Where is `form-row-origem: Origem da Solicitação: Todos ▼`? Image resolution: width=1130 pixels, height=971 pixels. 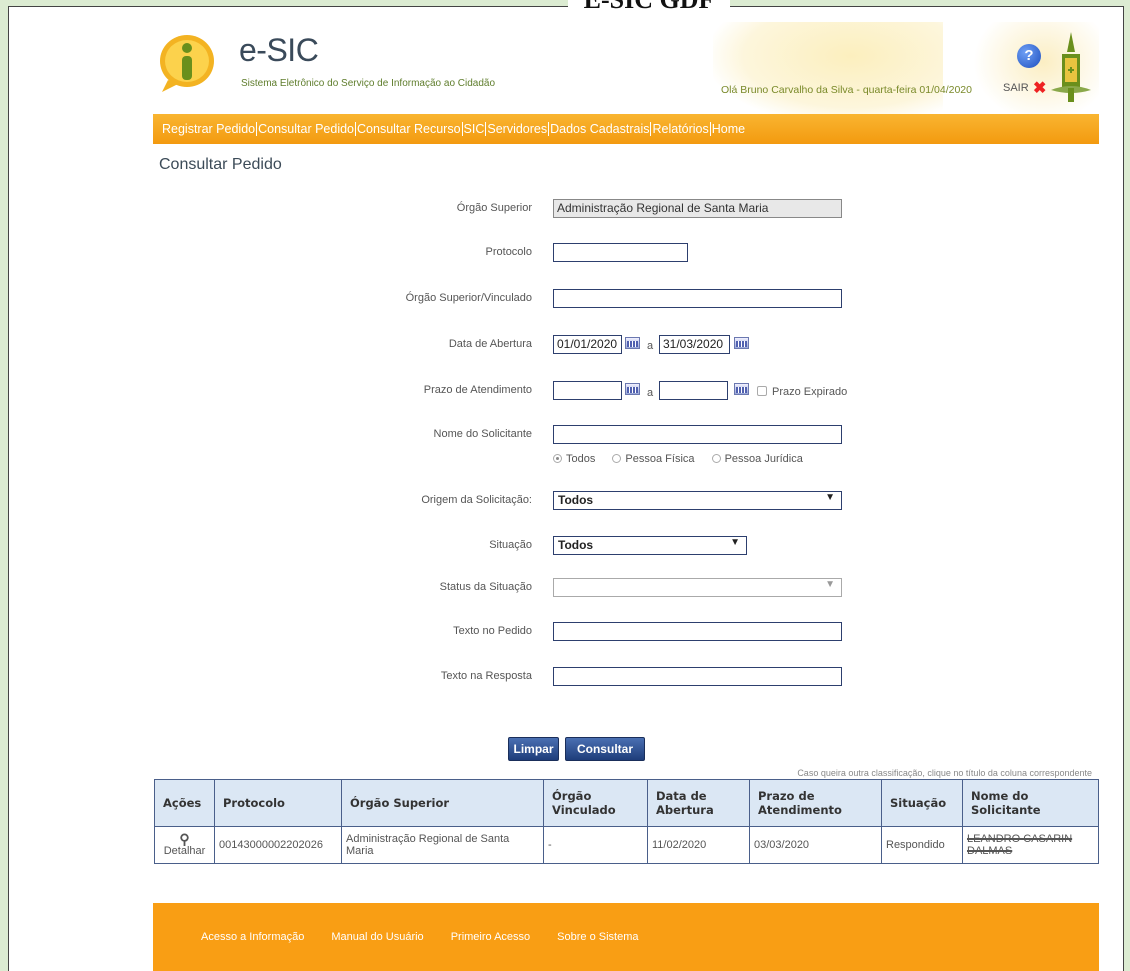
form-row-origem: Origem da Solicitação: Todos ▼ is located at coordinates (570, 502).